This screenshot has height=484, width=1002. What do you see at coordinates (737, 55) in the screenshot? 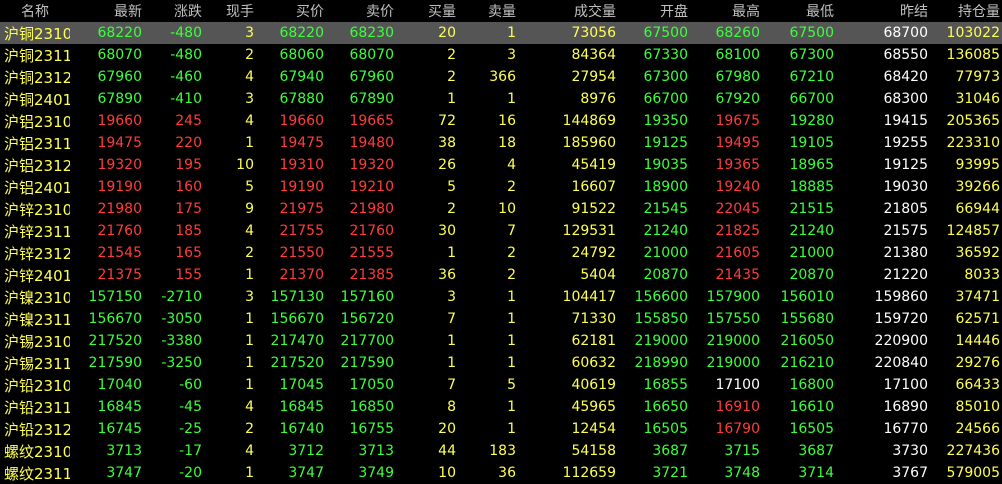
I see `cell-high: 68100` at bounding box center [737, 55].